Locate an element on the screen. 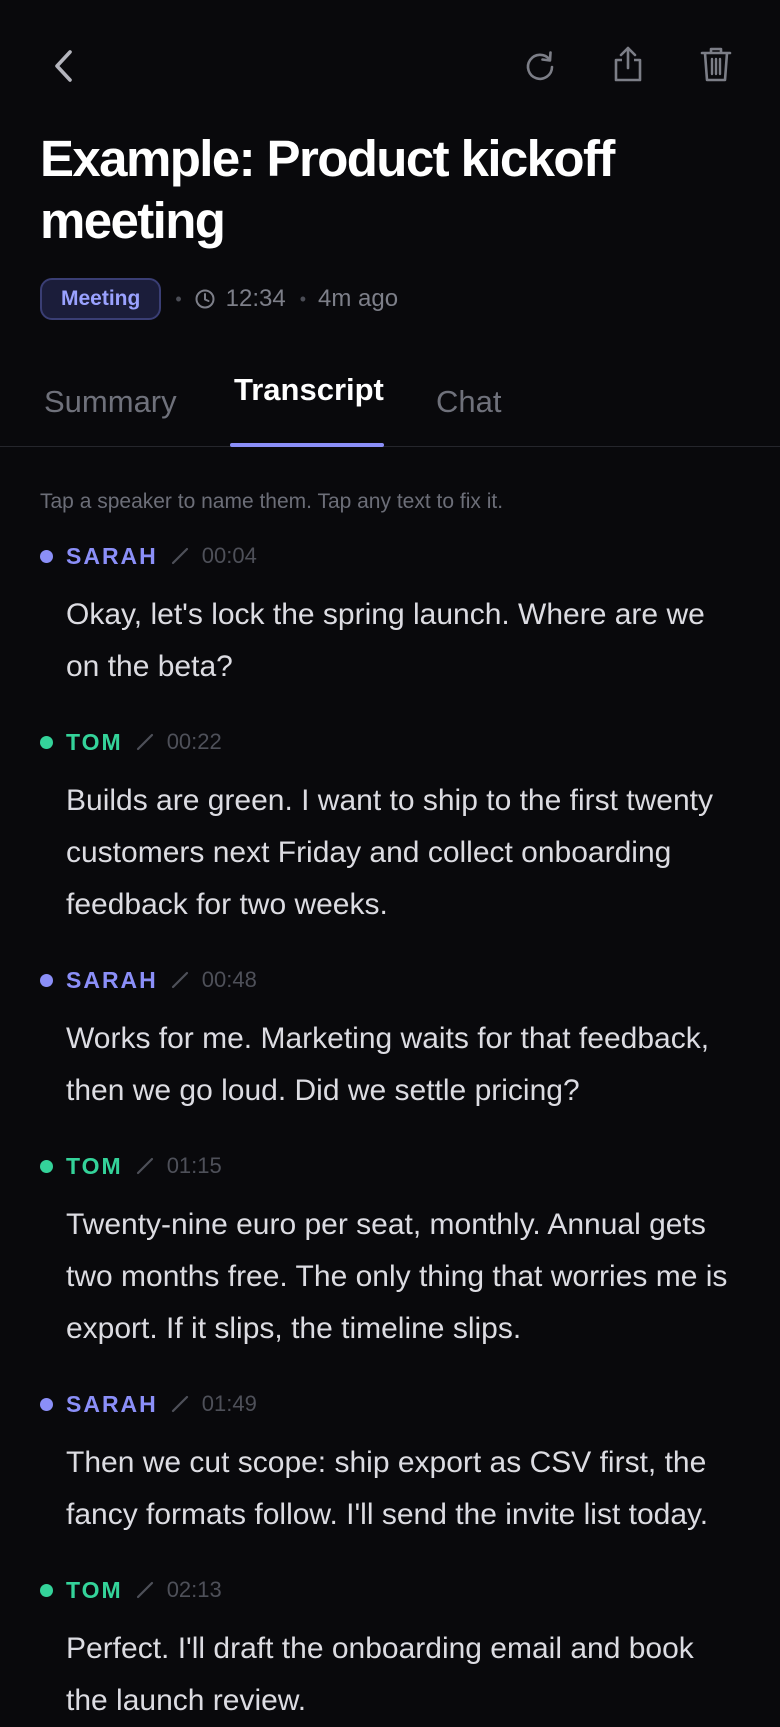 This screenshot has height=1727, width=780. segment-timestamp: 00:48 is located at coordinates (229, 980).